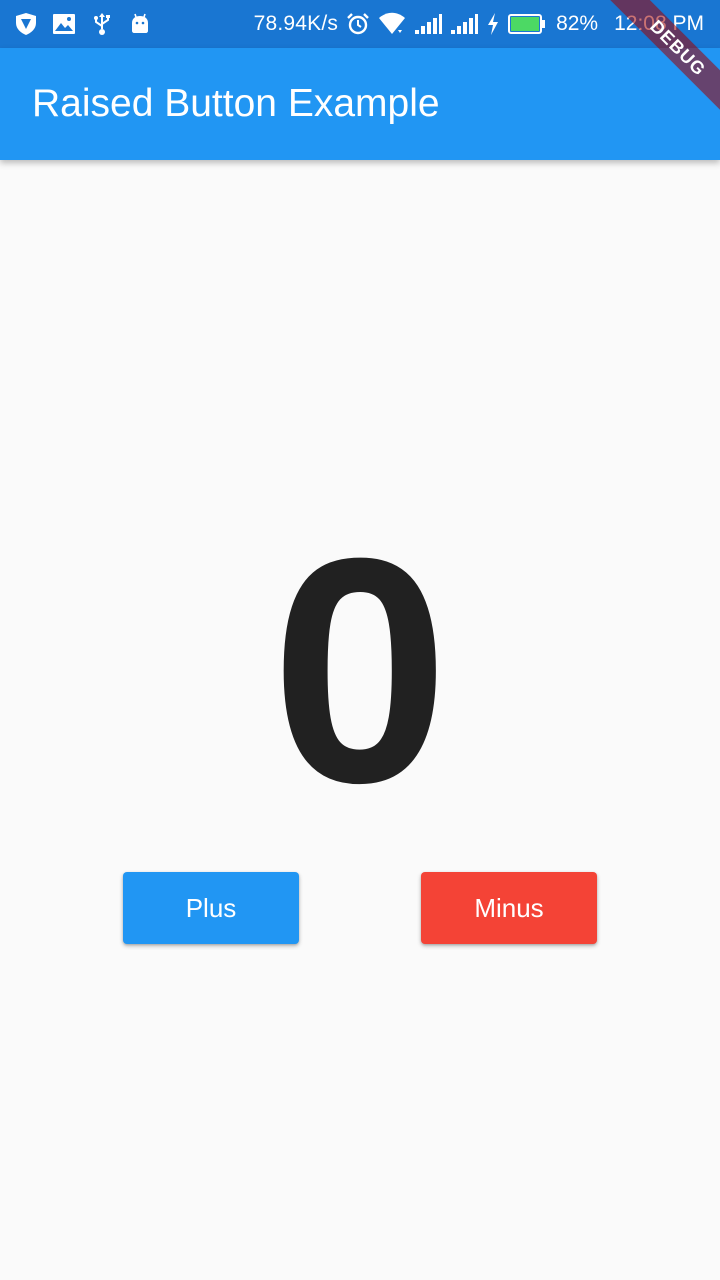 The height and width of the screenshot is (1280, 720). Describe the element at coordinates (64, 24) in the screenshot. I see `image-icon` at that location.